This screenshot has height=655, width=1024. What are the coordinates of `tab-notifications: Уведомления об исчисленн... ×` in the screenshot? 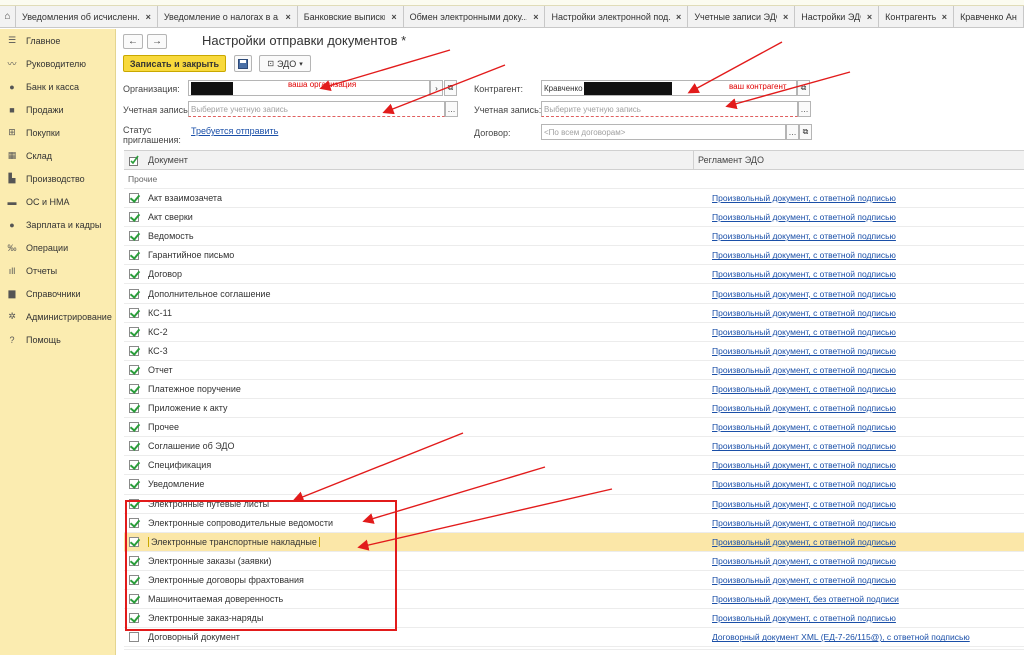 It's located at (87, 16).